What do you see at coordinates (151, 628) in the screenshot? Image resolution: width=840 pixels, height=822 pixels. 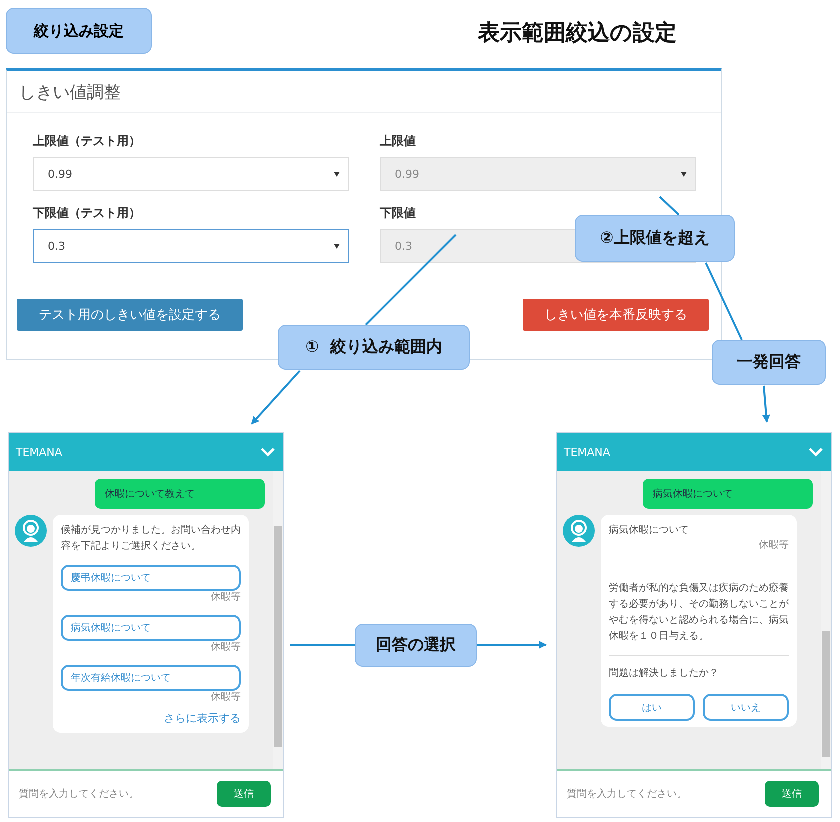 I see `choice-button: 病気休暇について` at bounding box center [151, 628].